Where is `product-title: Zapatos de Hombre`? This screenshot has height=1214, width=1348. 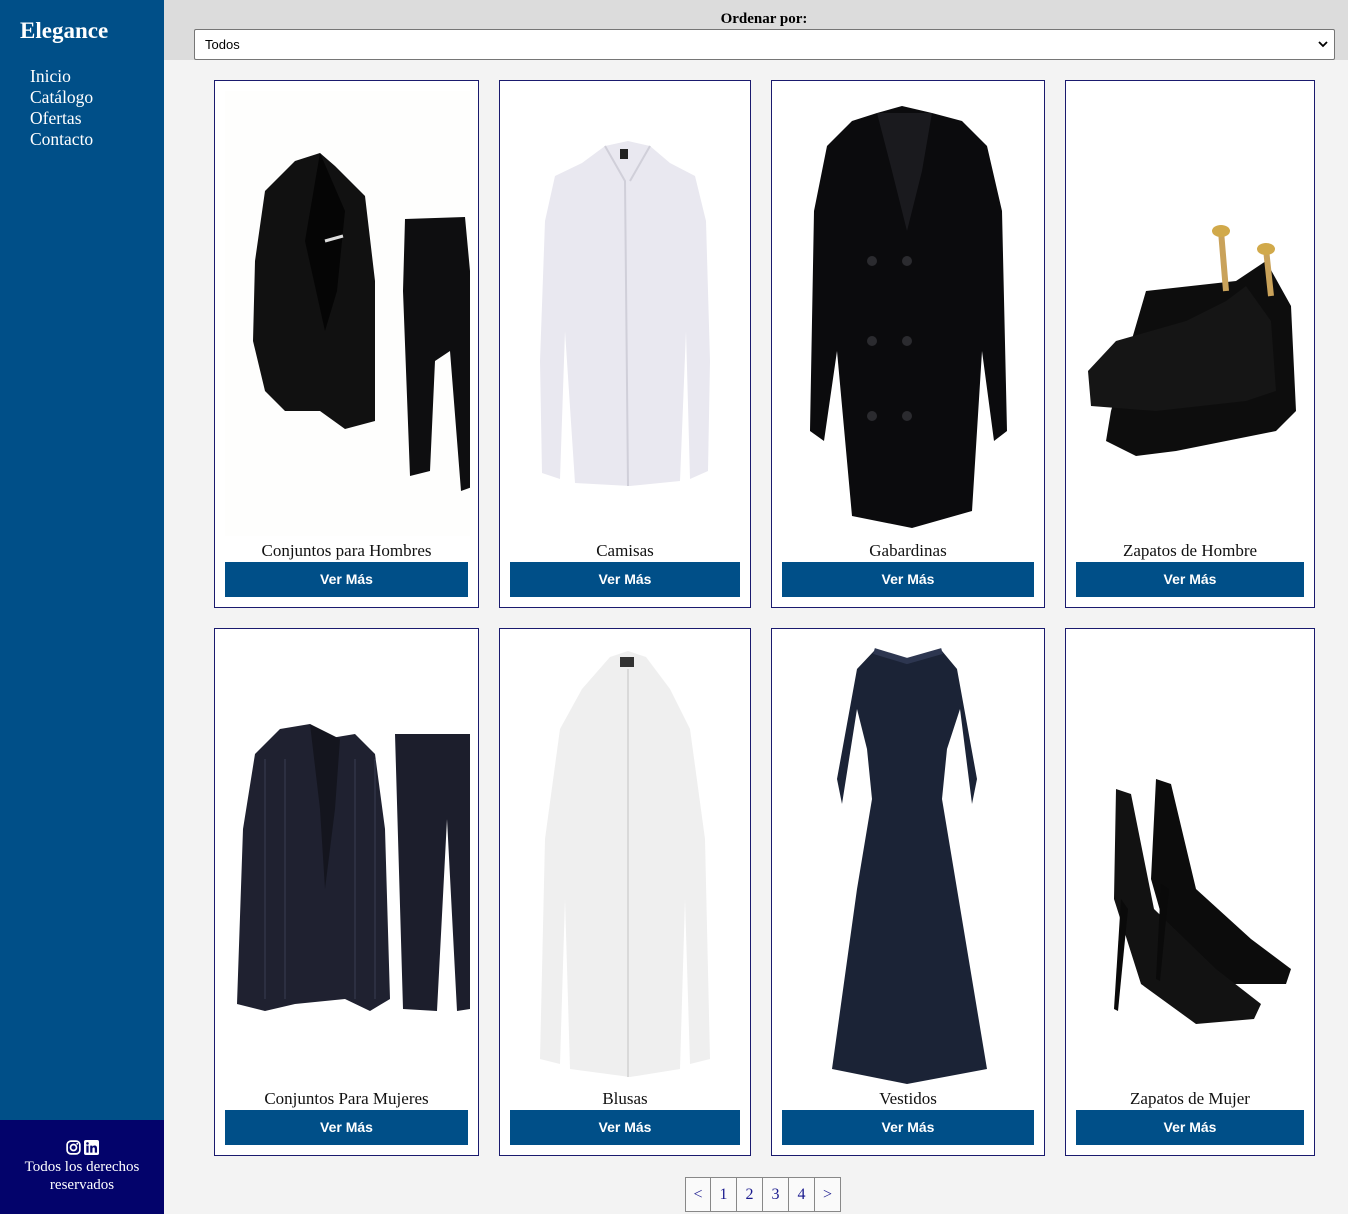 product-title: Zapatos de Hombre is located at coordinates (1190, 550).